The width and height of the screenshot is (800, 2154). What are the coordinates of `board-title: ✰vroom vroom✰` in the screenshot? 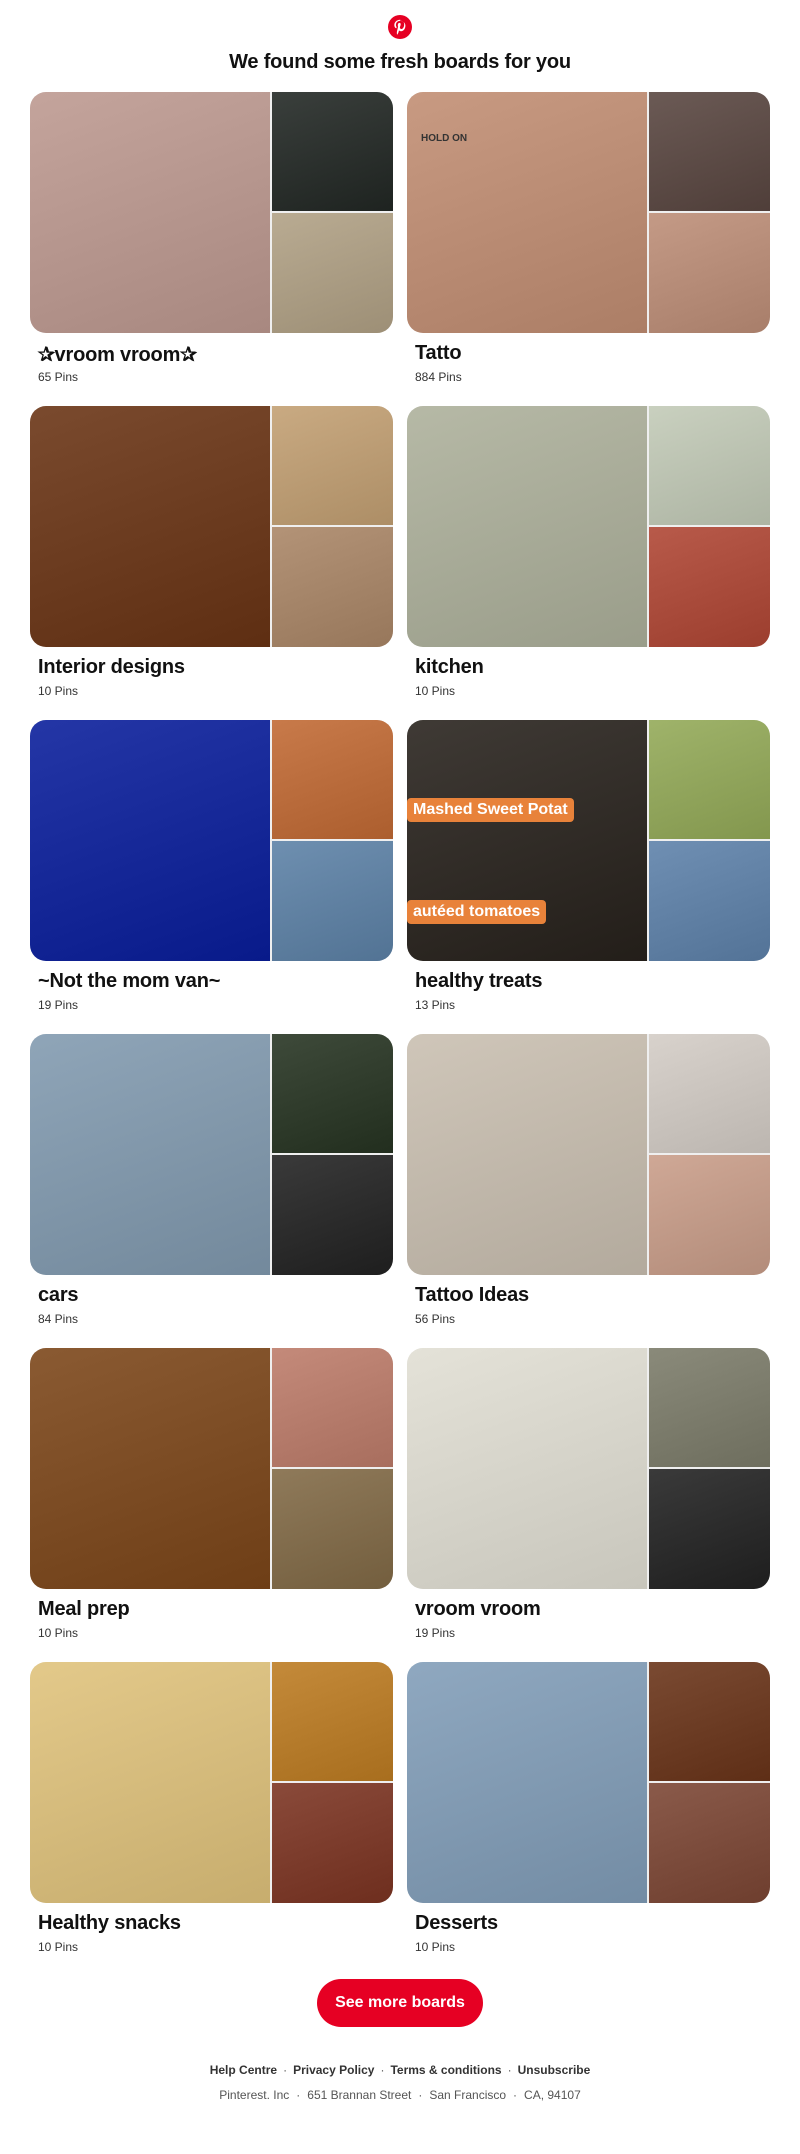 It's located at (117, 355).